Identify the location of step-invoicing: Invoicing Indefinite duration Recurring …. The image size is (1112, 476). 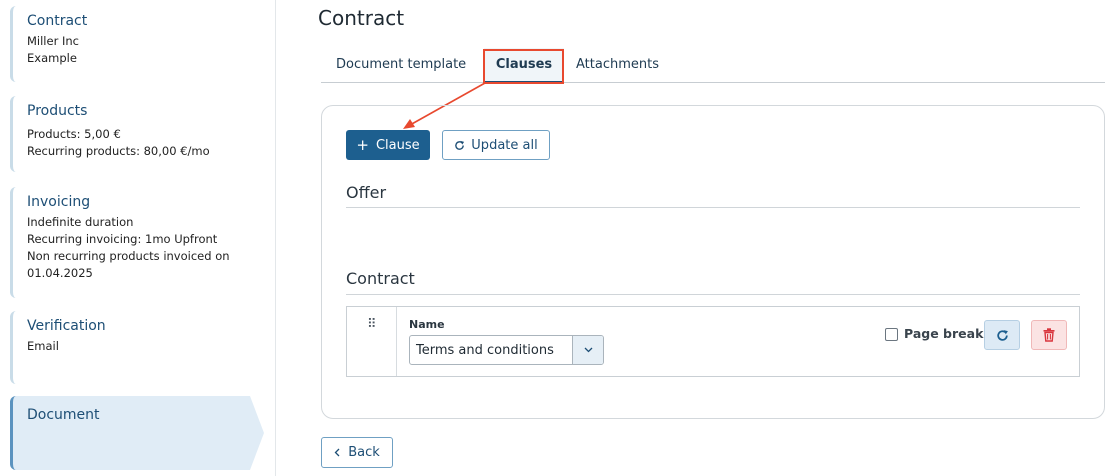
(132, 242).